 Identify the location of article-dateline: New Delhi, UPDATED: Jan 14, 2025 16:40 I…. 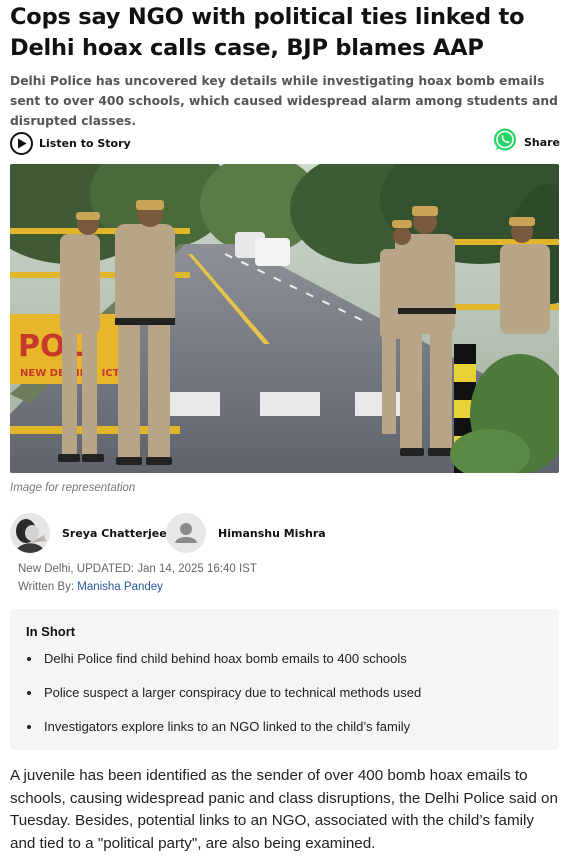
(137, 569).